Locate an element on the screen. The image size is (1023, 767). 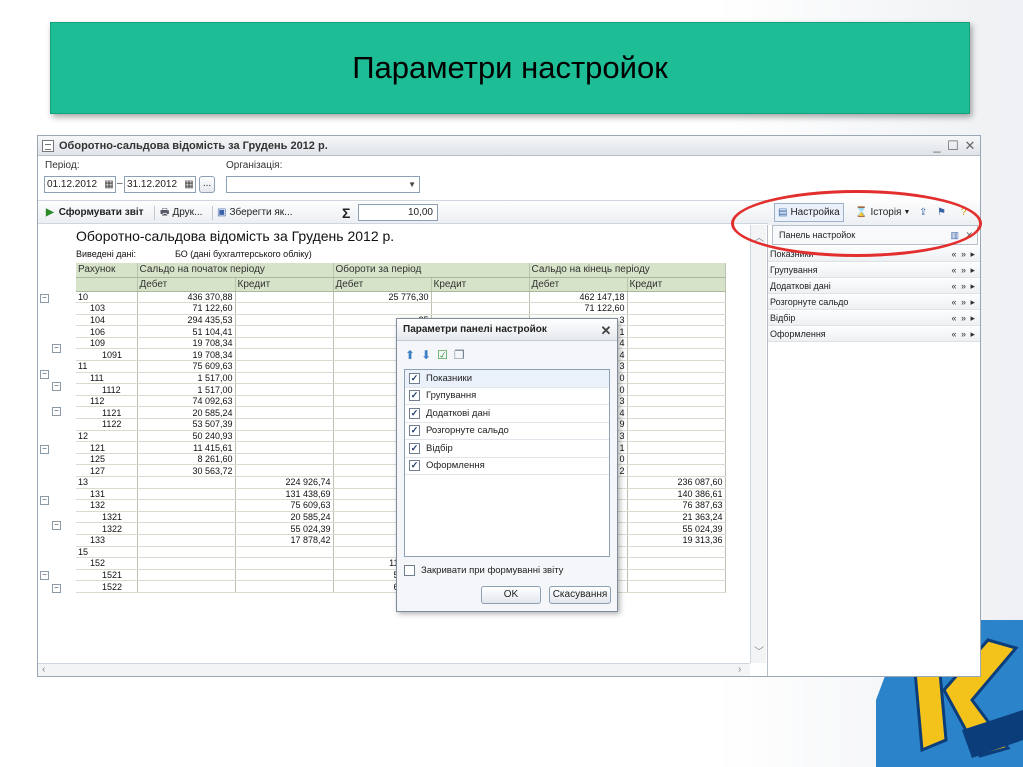
settings-section-label: Групування is located at coordinates (794, 270).